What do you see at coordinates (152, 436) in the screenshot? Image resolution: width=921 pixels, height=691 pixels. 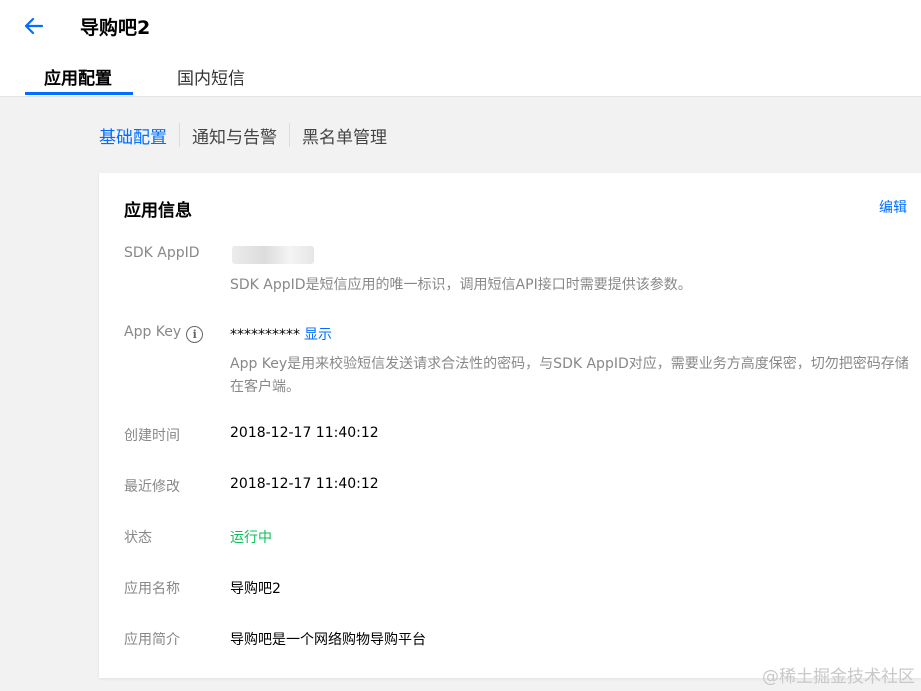 I see `created-time-label: 创建时间` at bounding box center [152, 436].